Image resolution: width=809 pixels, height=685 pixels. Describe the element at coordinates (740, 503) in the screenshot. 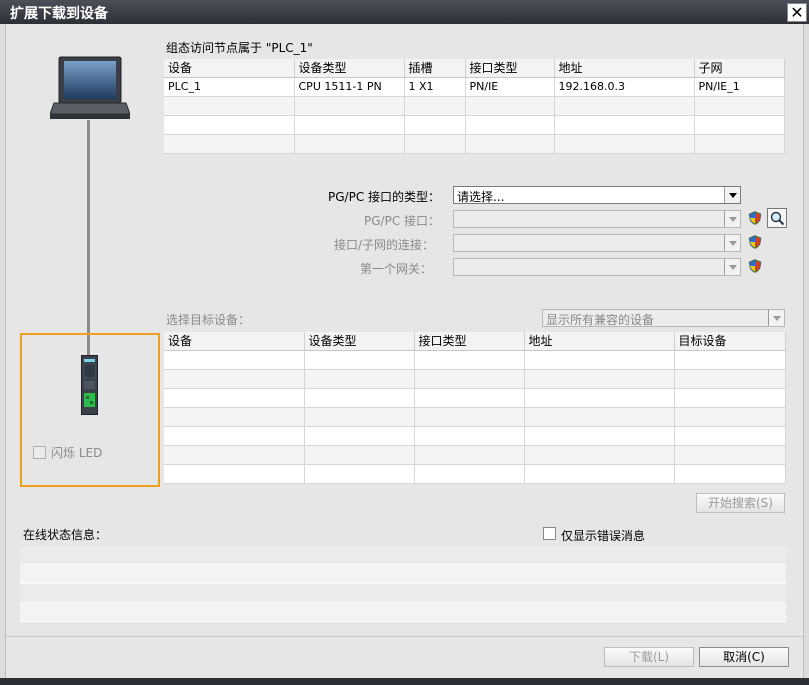

I see `start-search-button: 开始搜索(S)` at that location.